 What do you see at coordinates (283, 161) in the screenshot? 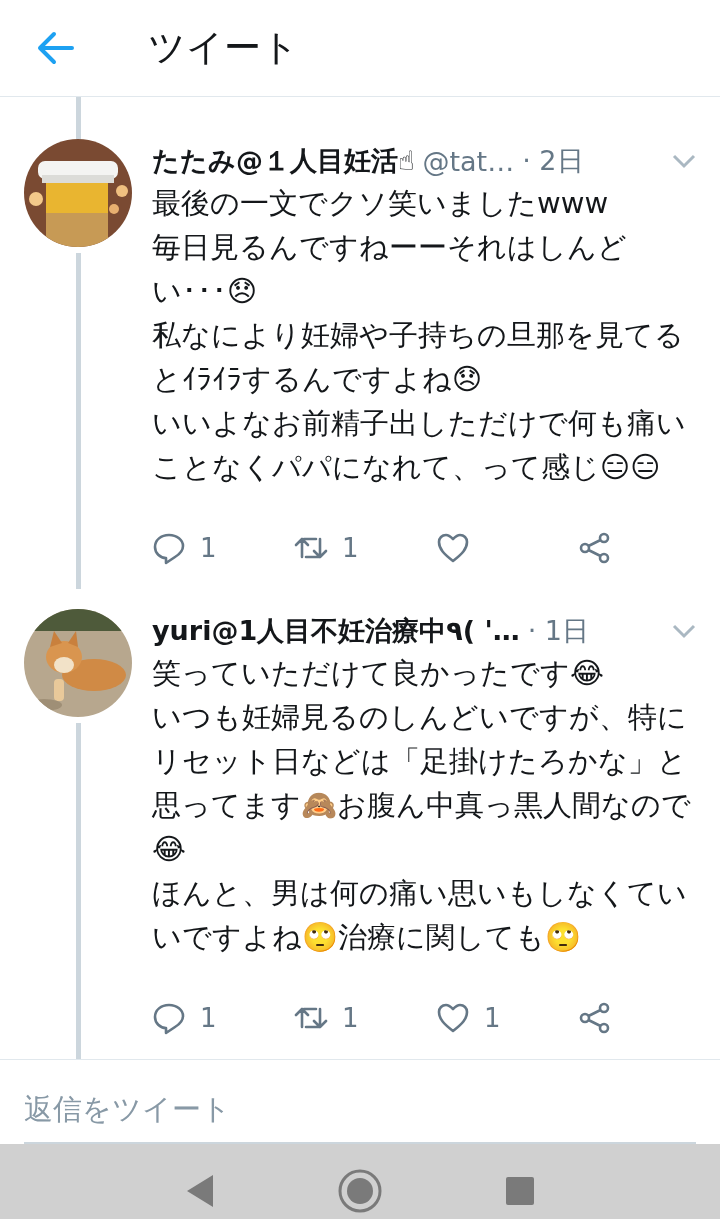
I see `user-name: たたみ@１人目妊活☝` at bounding box center [283, 161].